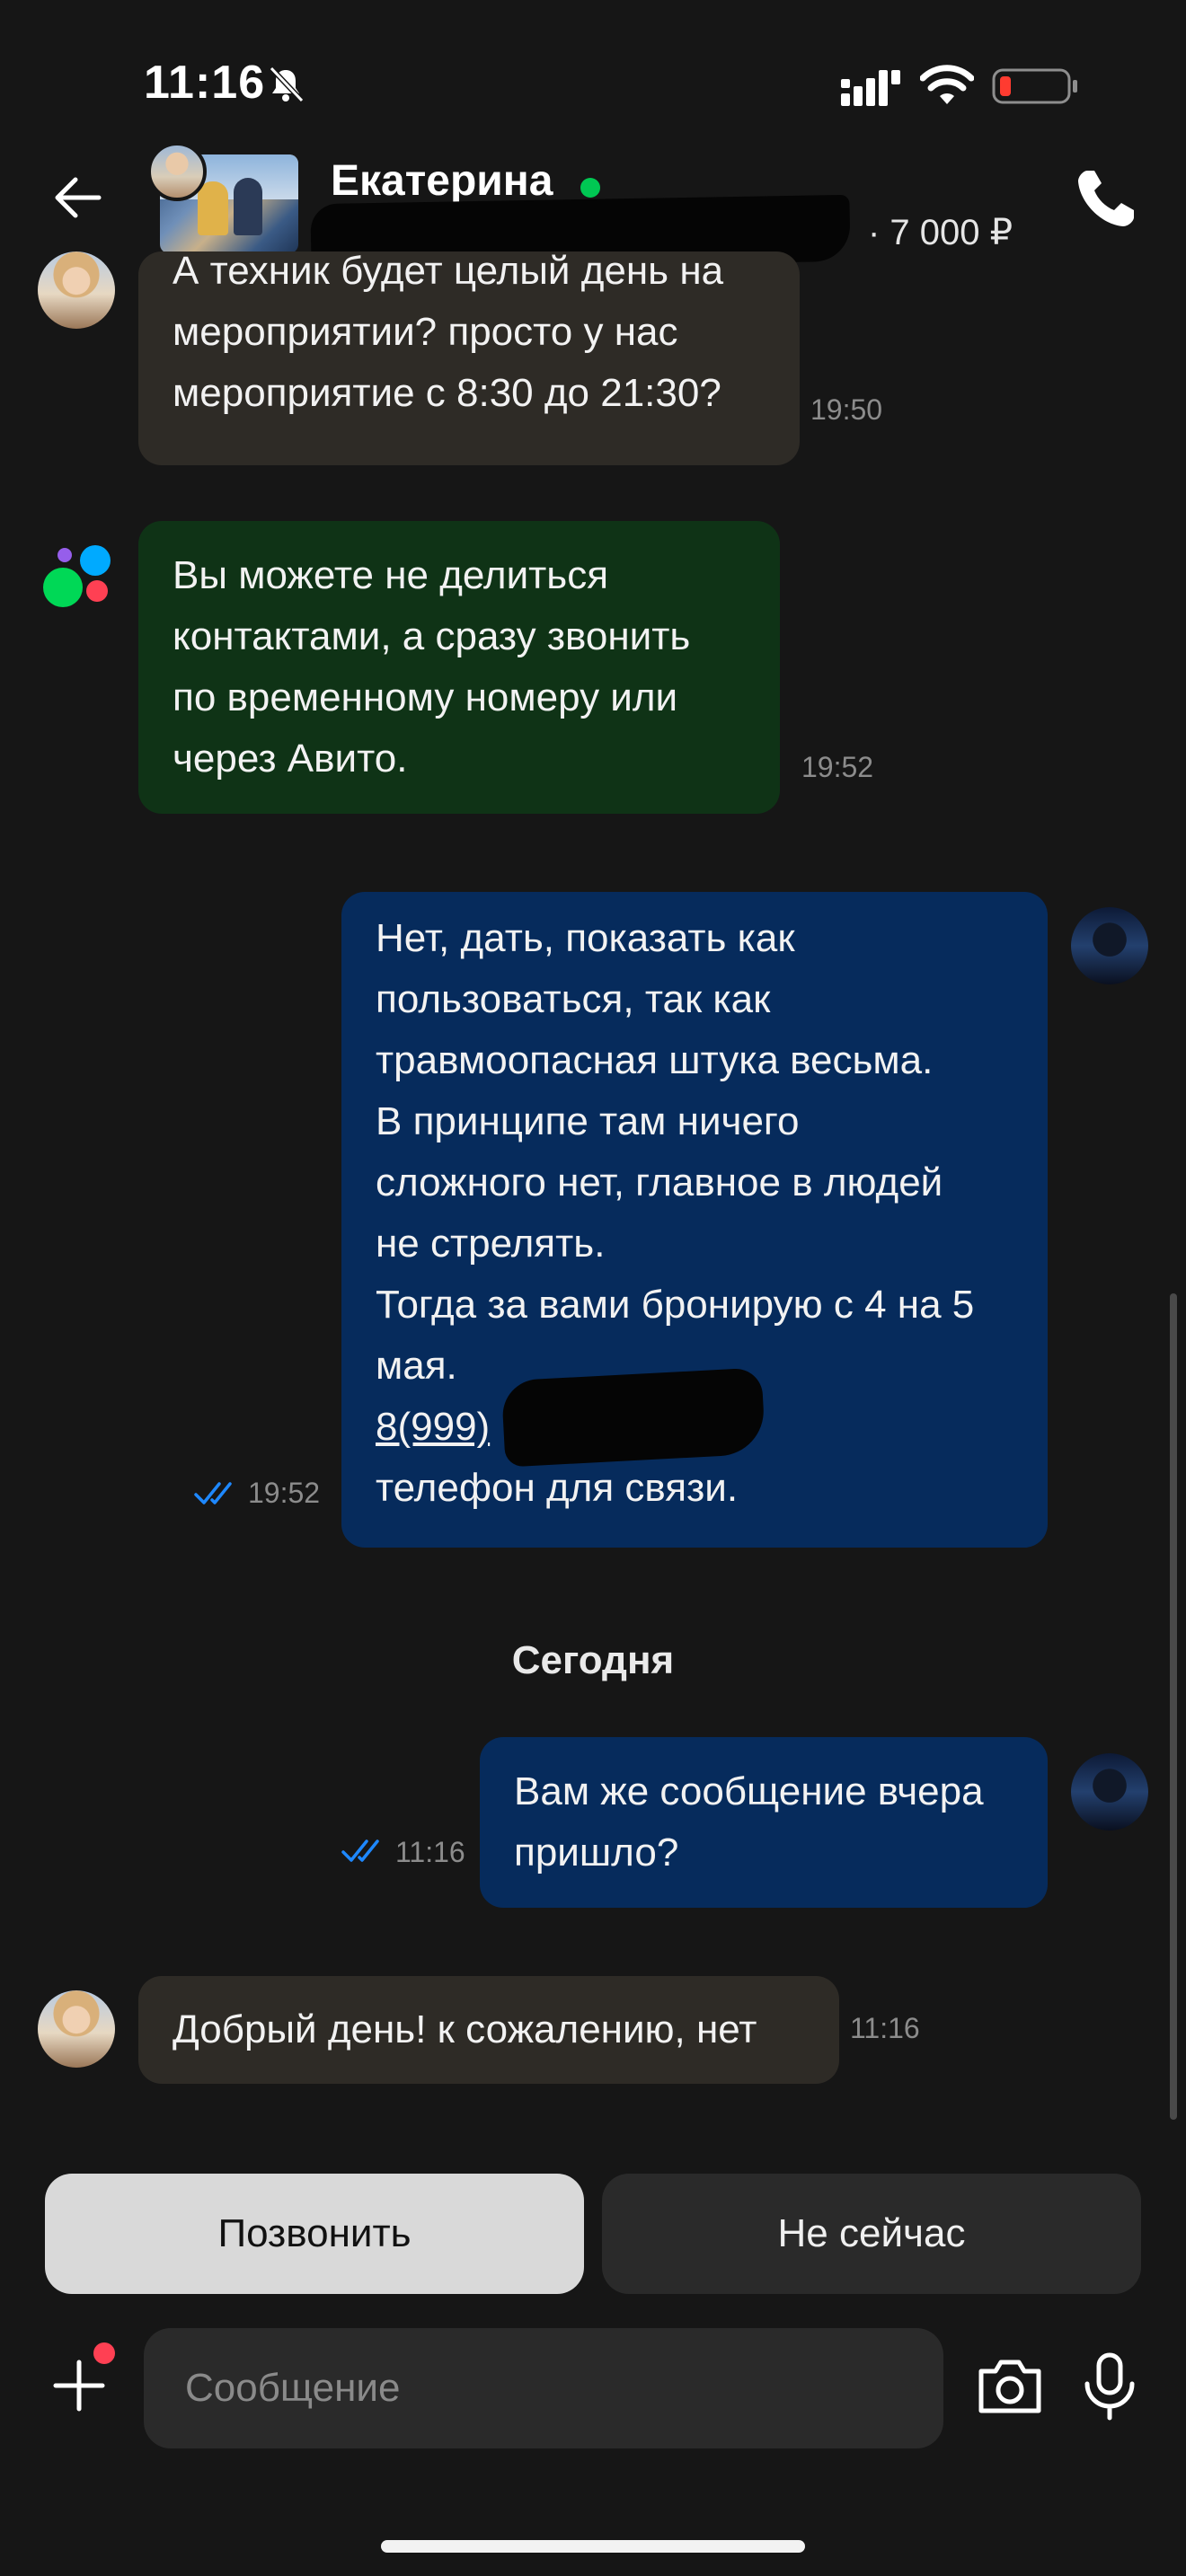 The width and height of the screenshot is (1186, 2576). Describe the element at coordinates (491, 1244) in the screenshot. I see `message-text: не стрелять.` at that location.